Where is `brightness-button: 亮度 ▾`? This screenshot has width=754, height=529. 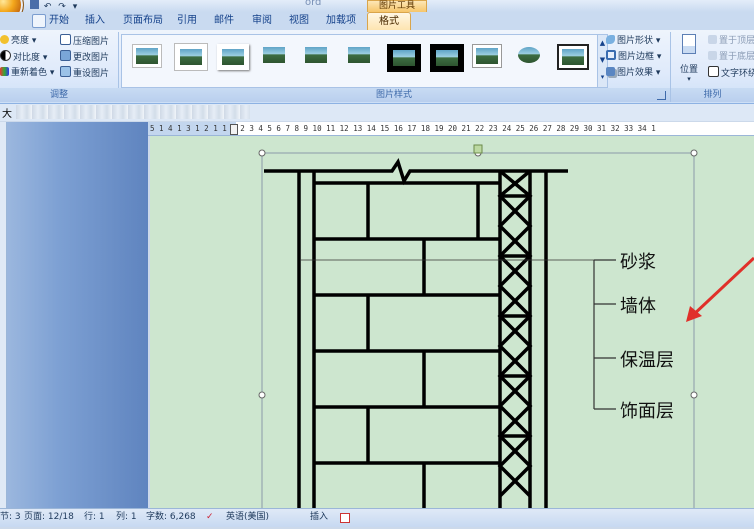 brightness-button: 亮度 ▾ is located at coordinates (18, 41).